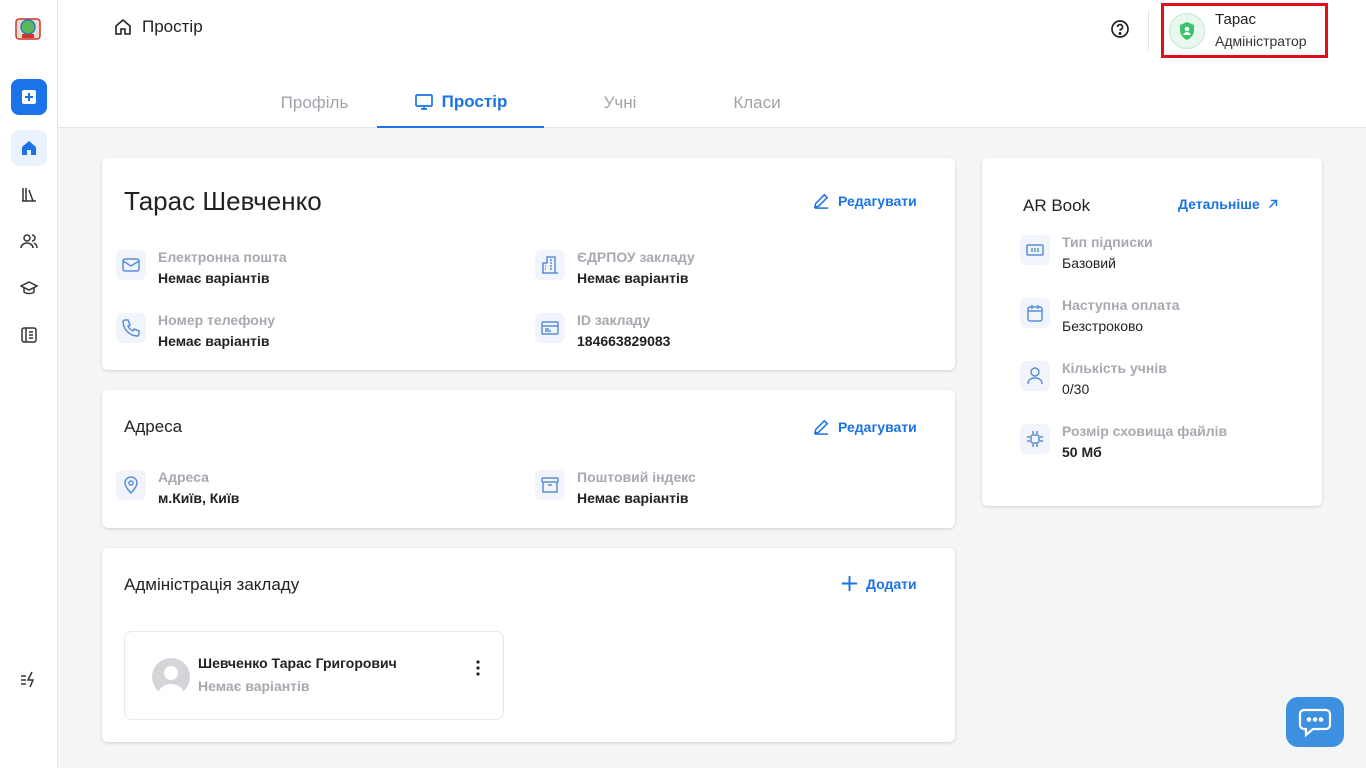  I want to click on mail-icon, so click(131, 265).